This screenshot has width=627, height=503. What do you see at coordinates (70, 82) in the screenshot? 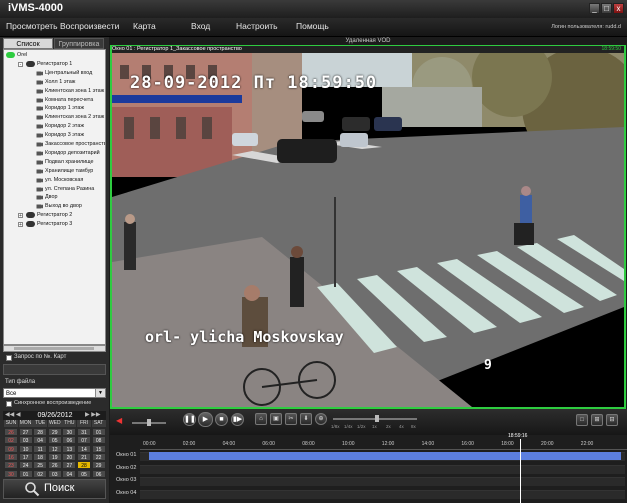
I see `tree-item: Холл 1 этаж` at bounding box center [70, 82].